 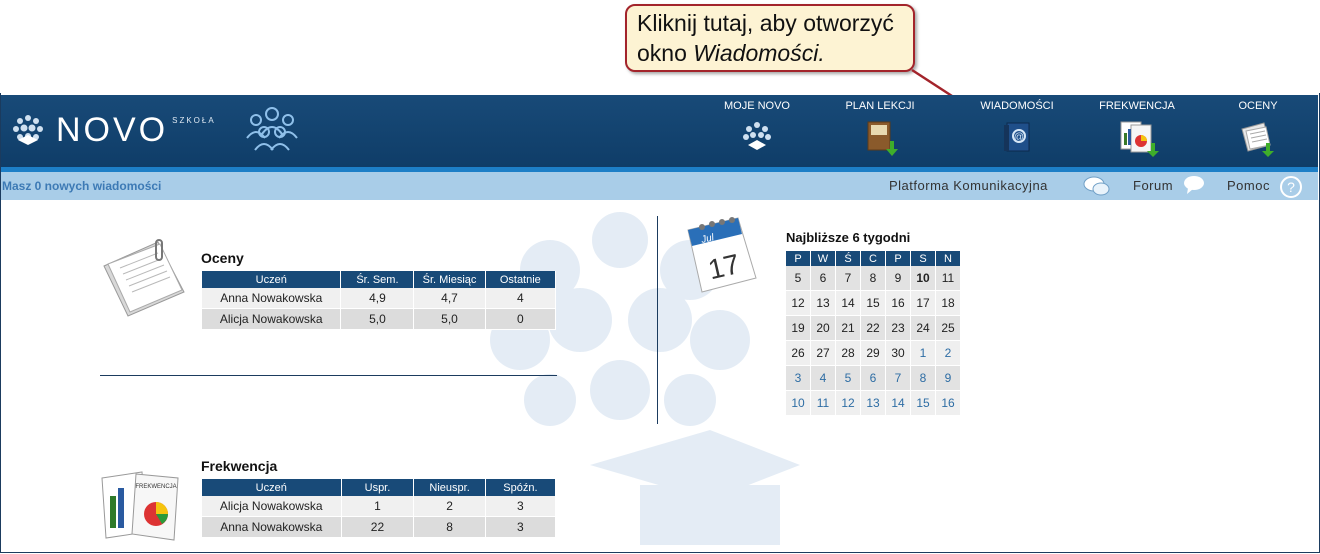 I want to click on calendar-week: 12 13 14 15 16 17 18, so click(x=873, y=303).